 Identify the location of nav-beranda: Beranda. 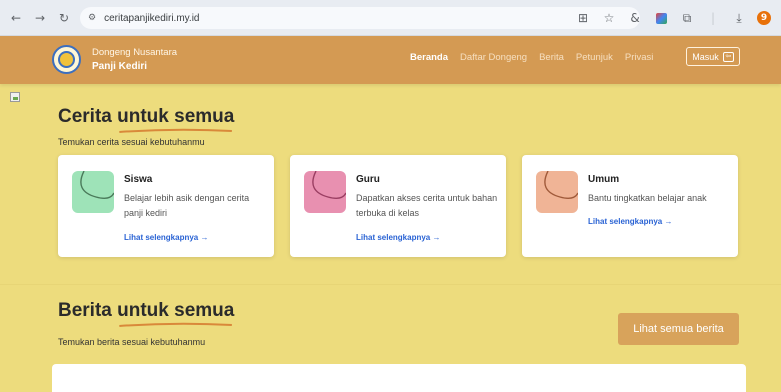
(429, 57).